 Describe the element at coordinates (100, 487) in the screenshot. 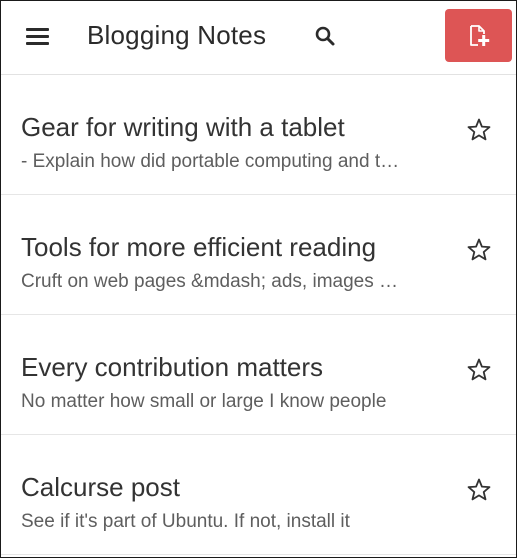

I see `note-title: Calcurse post` at that location.